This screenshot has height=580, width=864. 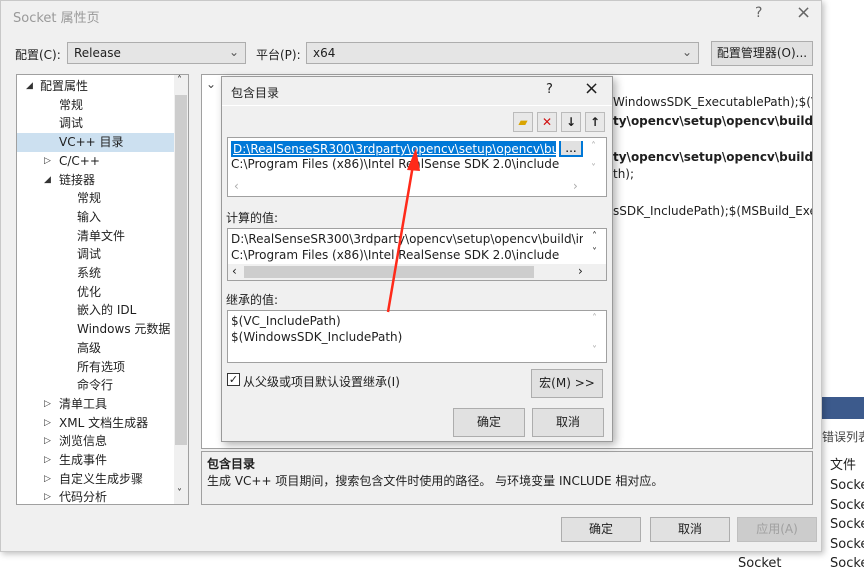 I want to click on annotation-arrow, so click(x=403, y=230).